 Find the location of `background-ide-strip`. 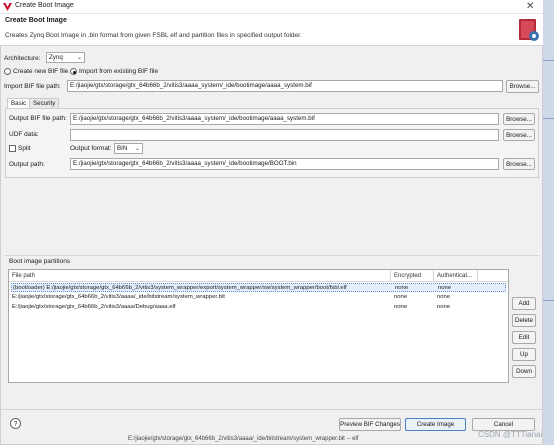

background-ide-strip is located at coordinates (548, 222).